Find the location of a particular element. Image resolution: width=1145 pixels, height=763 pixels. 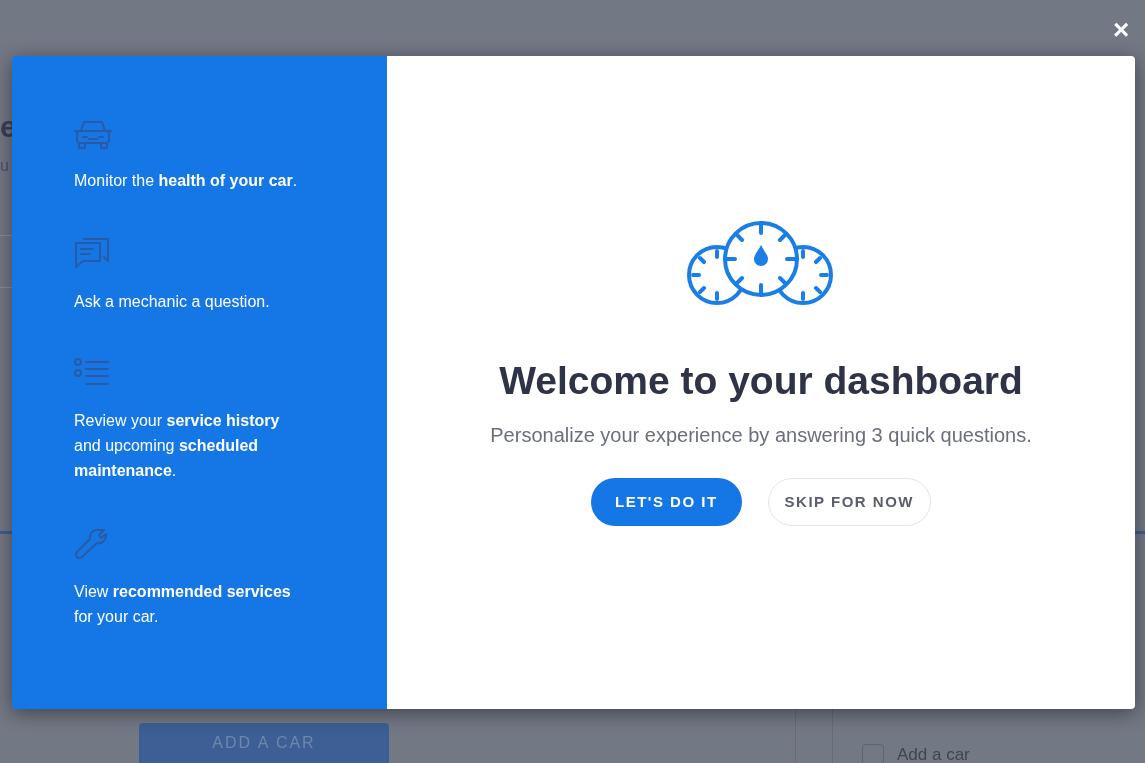

lets-do-it-button: LET'S DO IT is located at coordinates (666, 502).